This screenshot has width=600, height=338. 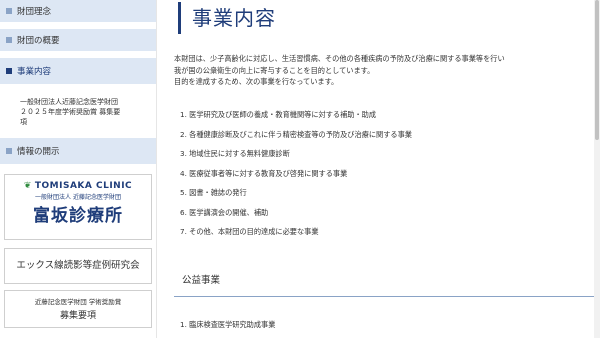 I want to click on section-divider, so click(x=384, y=296).